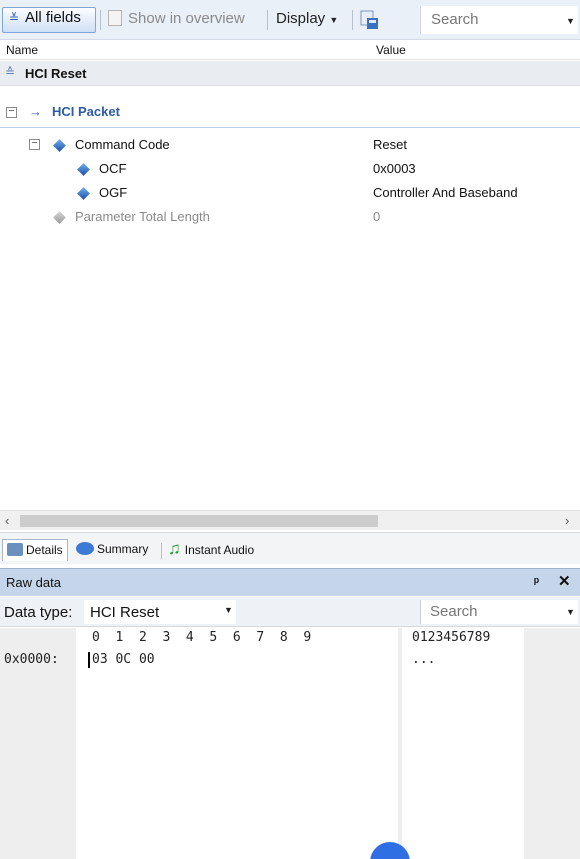 This screenshot has width=580, height=859. What do you see at coordinates (38, 612) in the screenshot?
I see `data-type-label: Data type:` at bounding box center [38, 612].